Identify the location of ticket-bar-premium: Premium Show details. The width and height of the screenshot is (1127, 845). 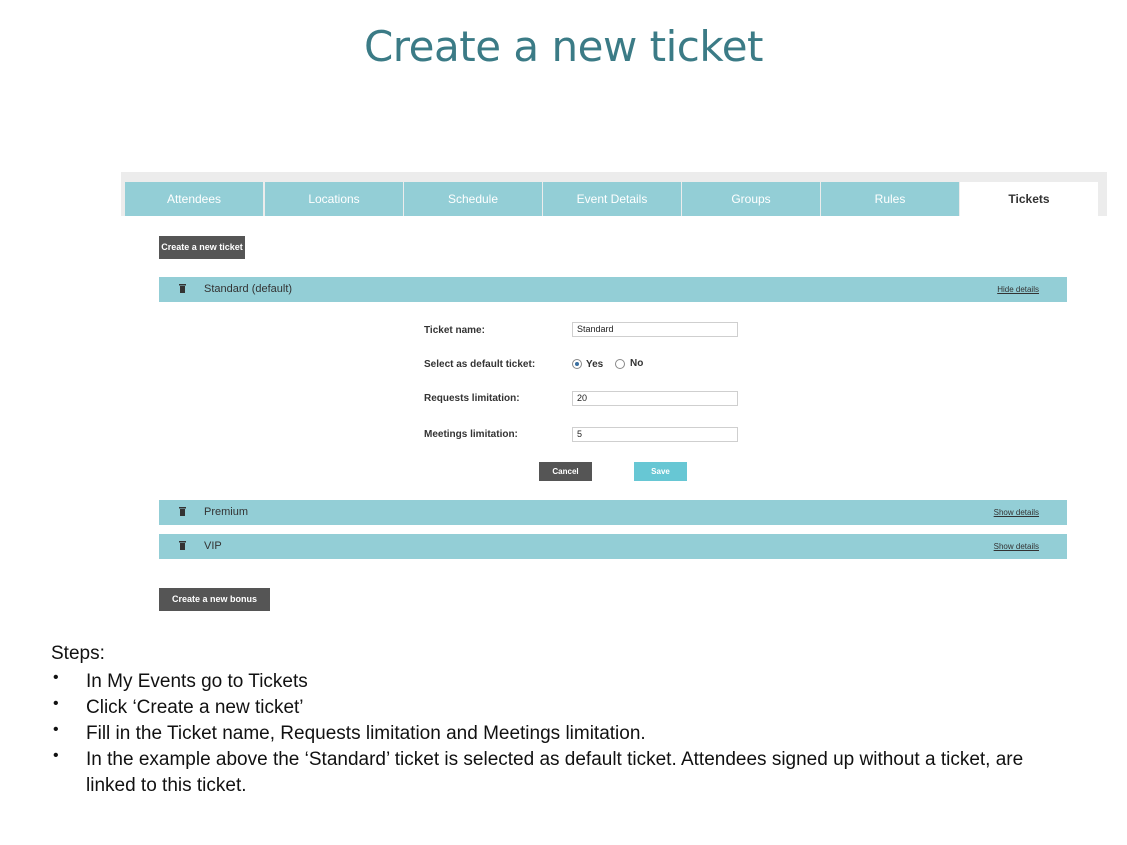
(613, 512).